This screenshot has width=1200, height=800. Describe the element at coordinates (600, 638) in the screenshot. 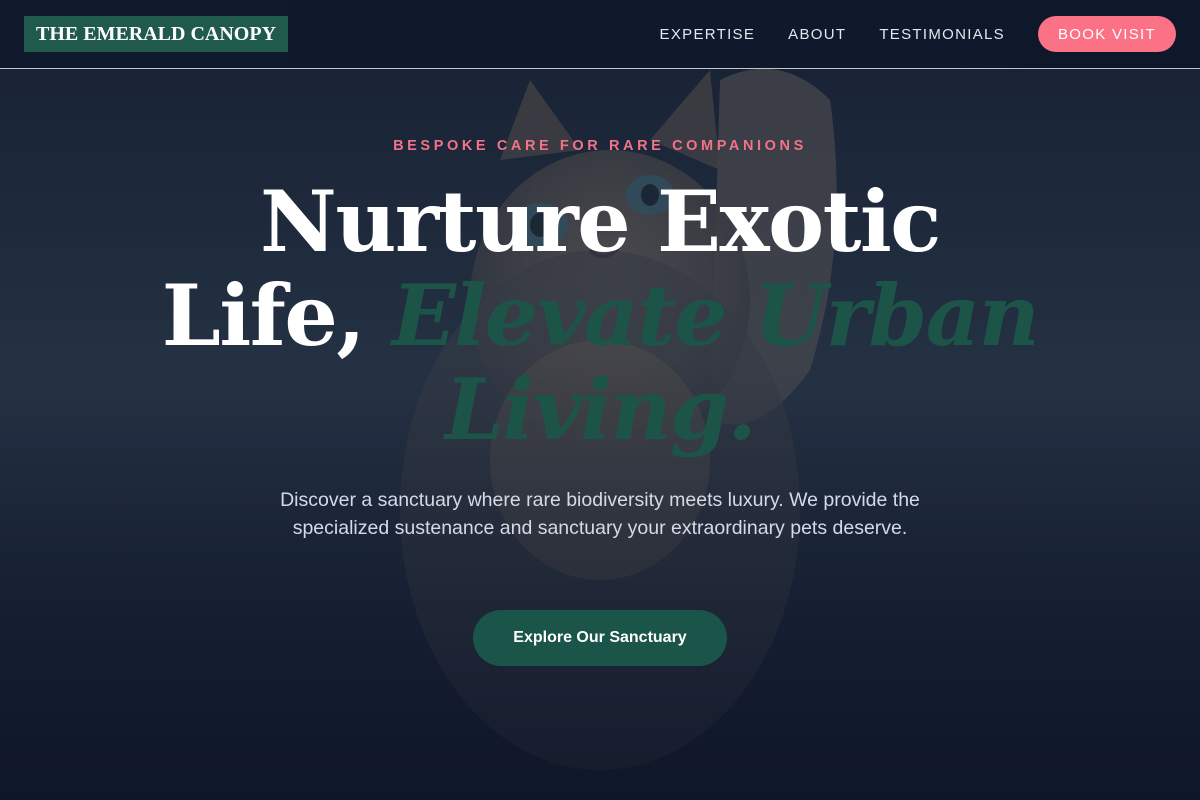

I see `explore-sanctuary-button: Explore Our Sanctuary` at that location.